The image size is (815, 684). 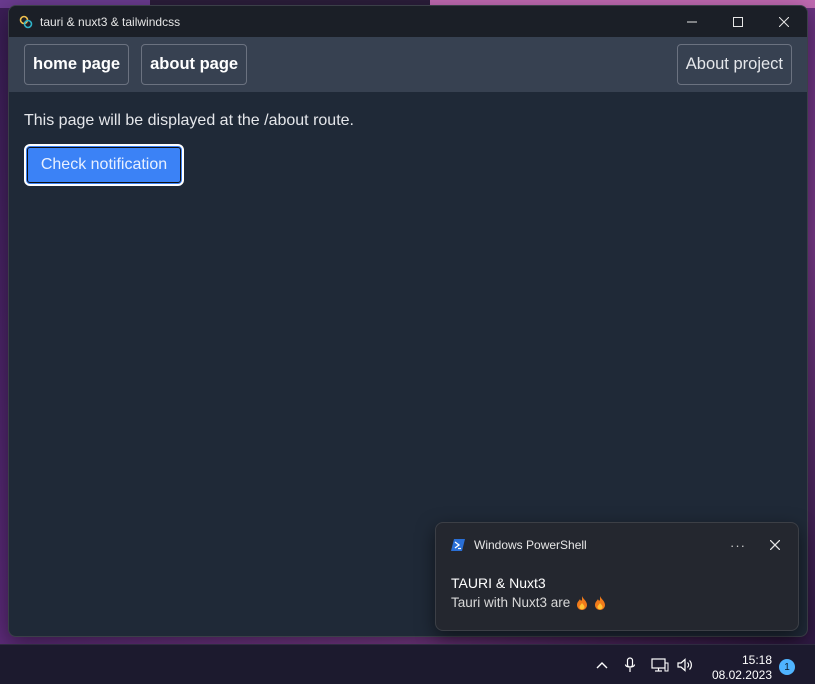 I want to click on chevron-up-icon, so click(x=602, y=665).